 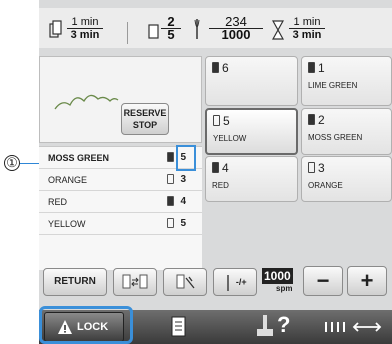 I want to click on spool-swap-icon, so click(x=135, y=281).